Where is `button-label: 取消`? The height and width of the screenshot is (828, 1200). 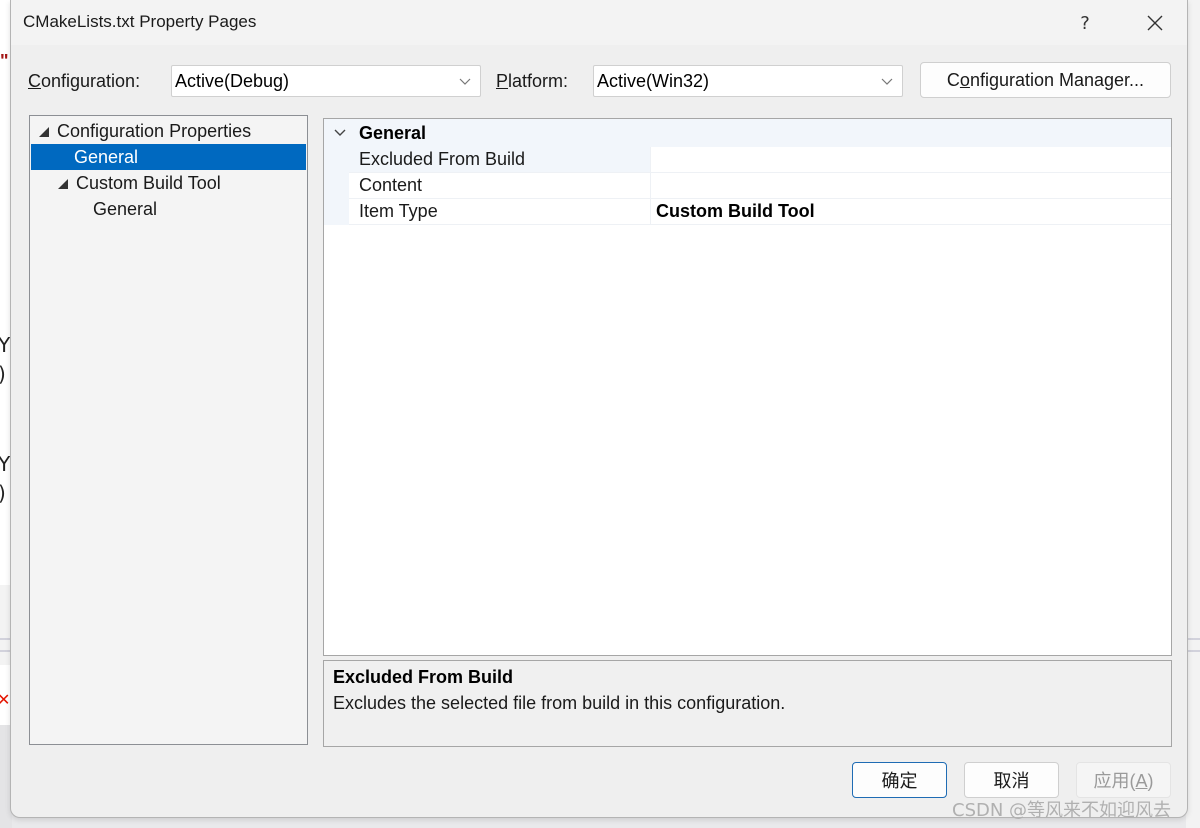
button-label: 取消 is located at coordinates (1011, 781).